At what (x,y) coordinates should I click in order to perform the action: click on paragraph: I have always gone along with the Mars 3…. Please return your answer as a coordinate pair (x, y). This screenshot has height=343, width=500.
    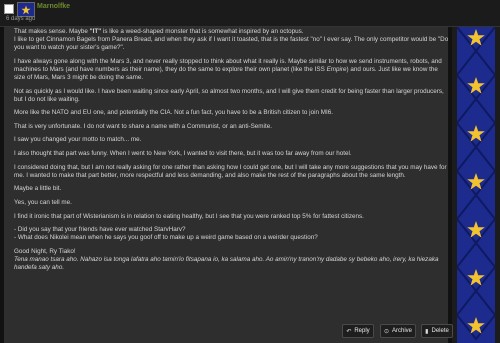
    Looking at the image, I should click on (228, 69).